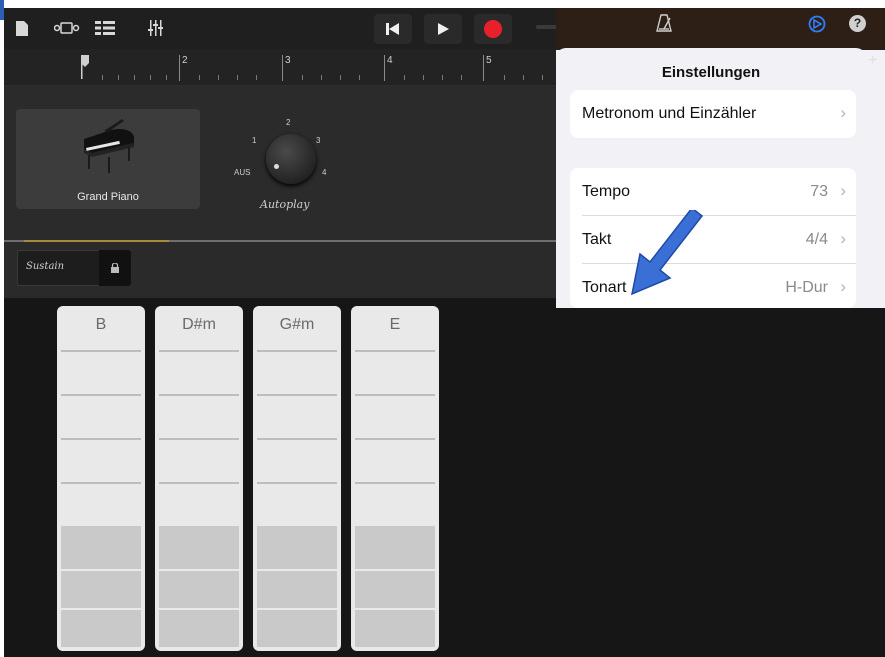 Image resolution: width=885 pixels, height=657 pixels. Describe the element at coordinates (85, 67) in the screenshot. I see `playhead-icon` at that location.